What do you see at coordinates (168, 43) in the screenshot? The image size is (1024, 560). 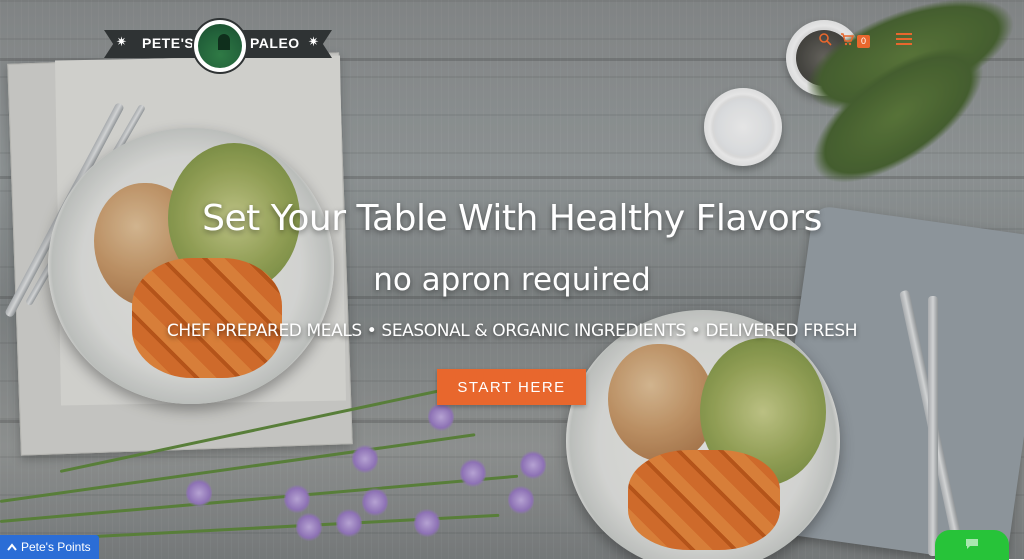 I see `logo-text-petes: PETE'S` at bounding box center [168, 43].